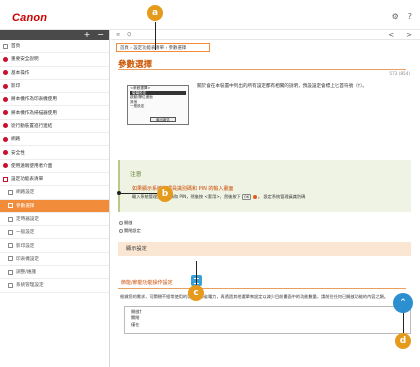 This screenshot has width=420, height=367. I want to click on ok-key-icon: OK, so click(247, 197).